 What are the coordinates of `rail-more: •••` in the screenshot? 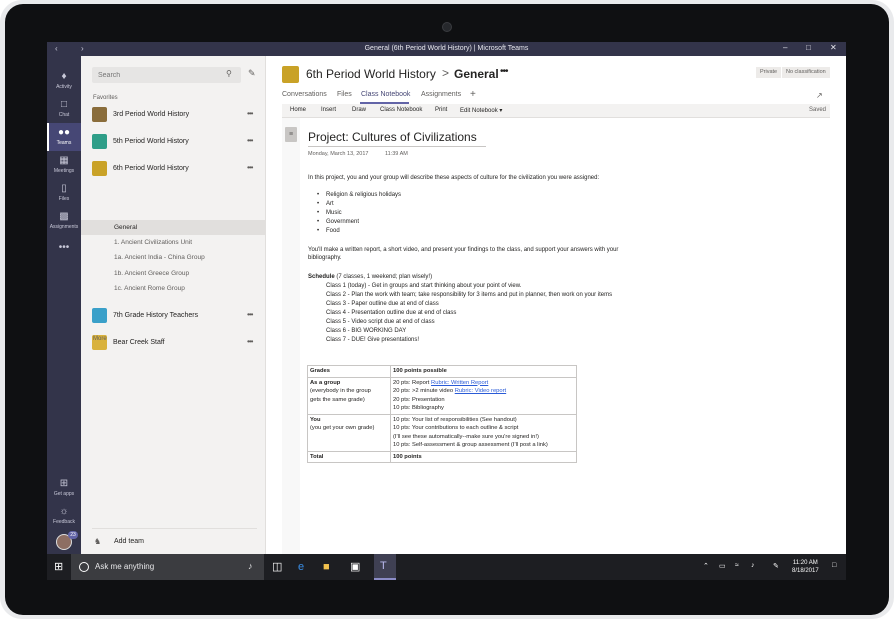 It's located at (64, 252).